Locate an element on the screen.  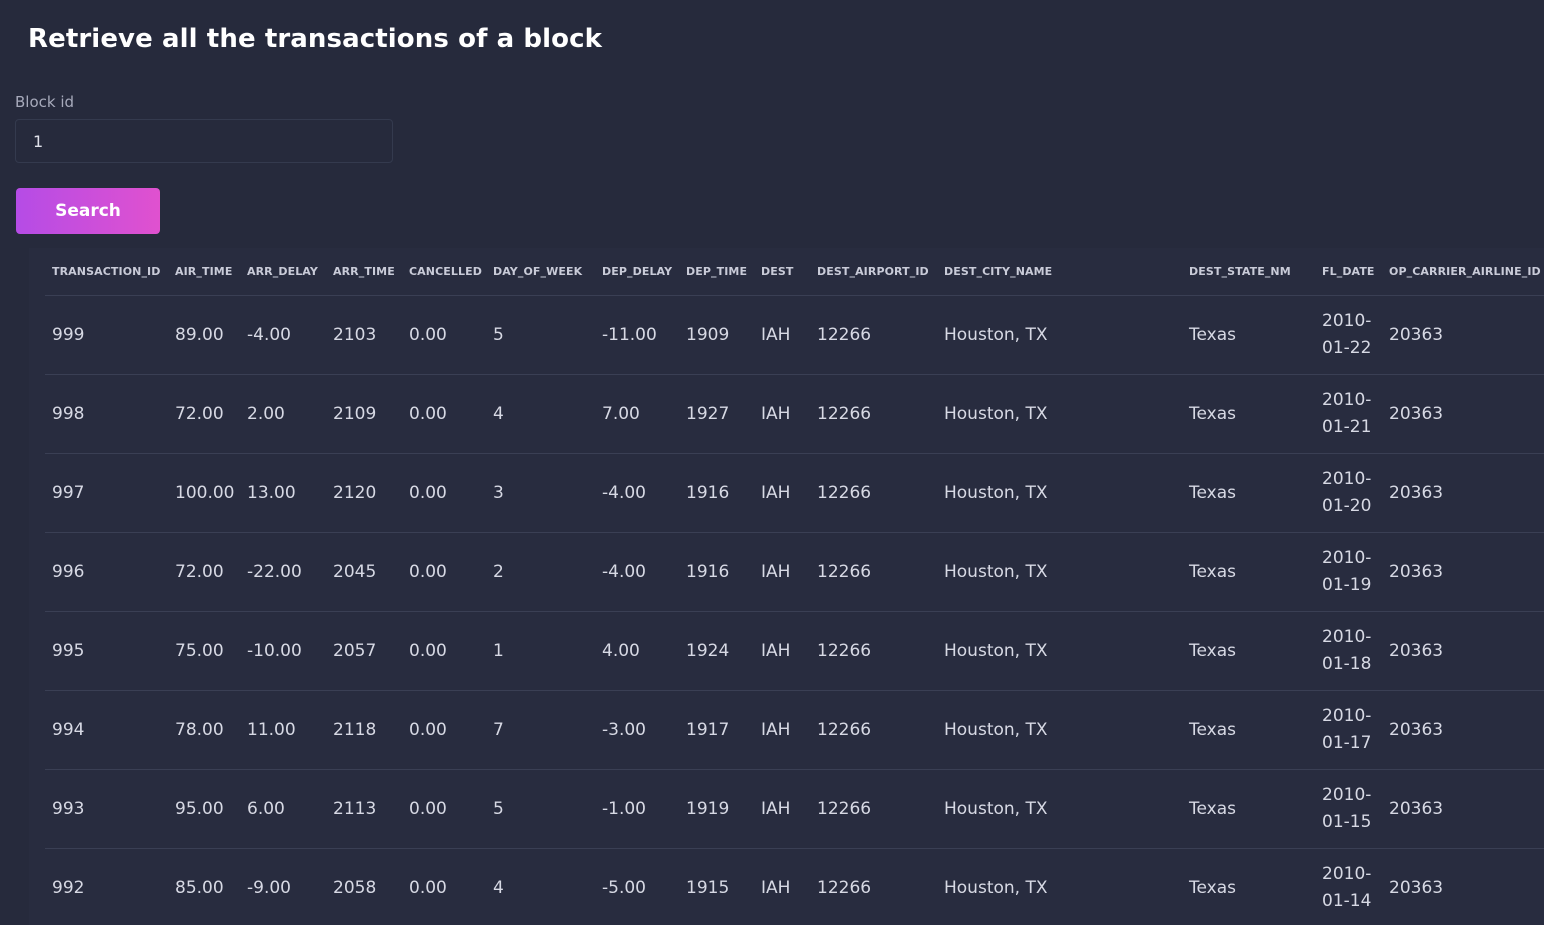
cell-day-of-week: 7 is located at coordinates (540, 730).